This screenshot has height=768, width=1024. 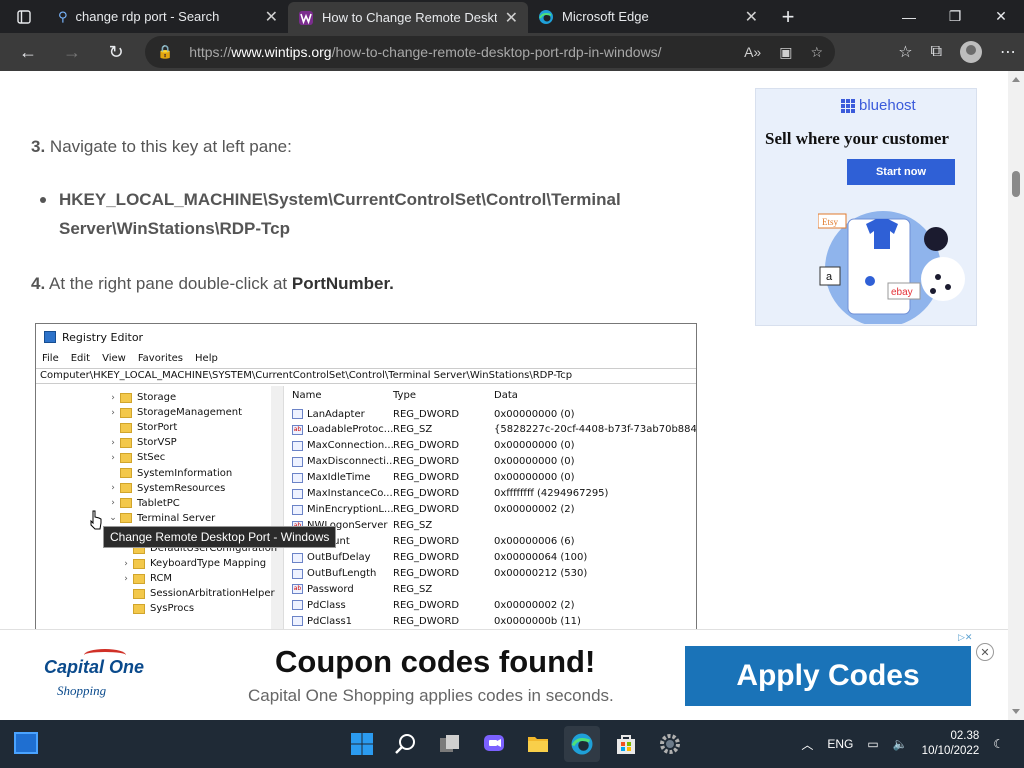 I want to click on value-name: MaxIdleTime, so click(x=339, y=478).